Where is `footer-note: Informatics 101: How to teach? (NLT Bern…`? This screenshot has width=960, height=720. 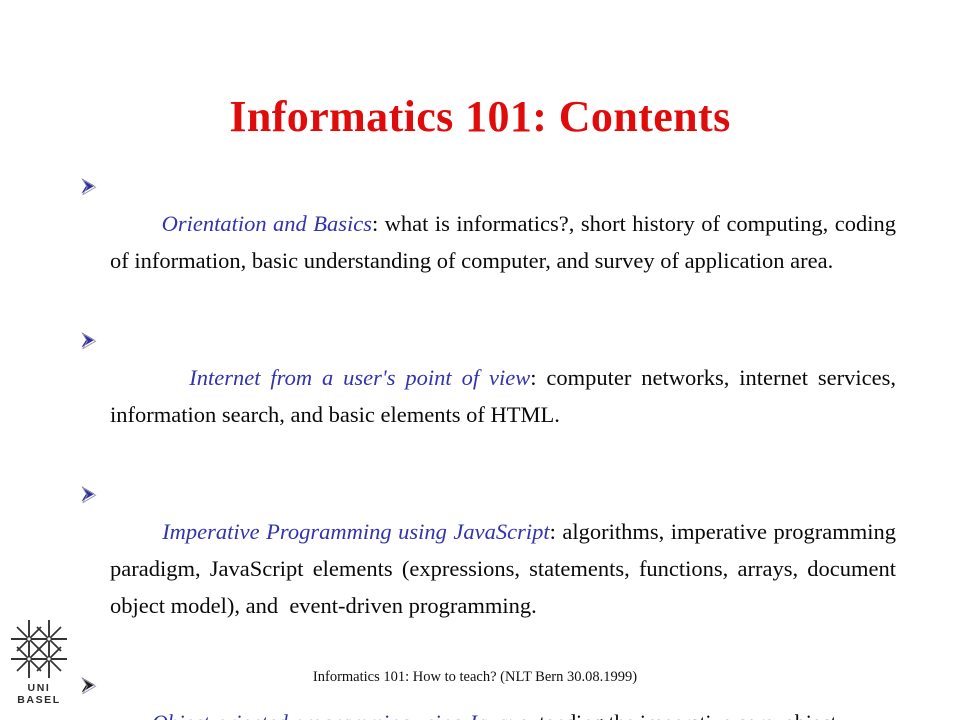
footer-note: Informatics 101: How to teach? (NLT Bern… is located at coordinates (475, 677).